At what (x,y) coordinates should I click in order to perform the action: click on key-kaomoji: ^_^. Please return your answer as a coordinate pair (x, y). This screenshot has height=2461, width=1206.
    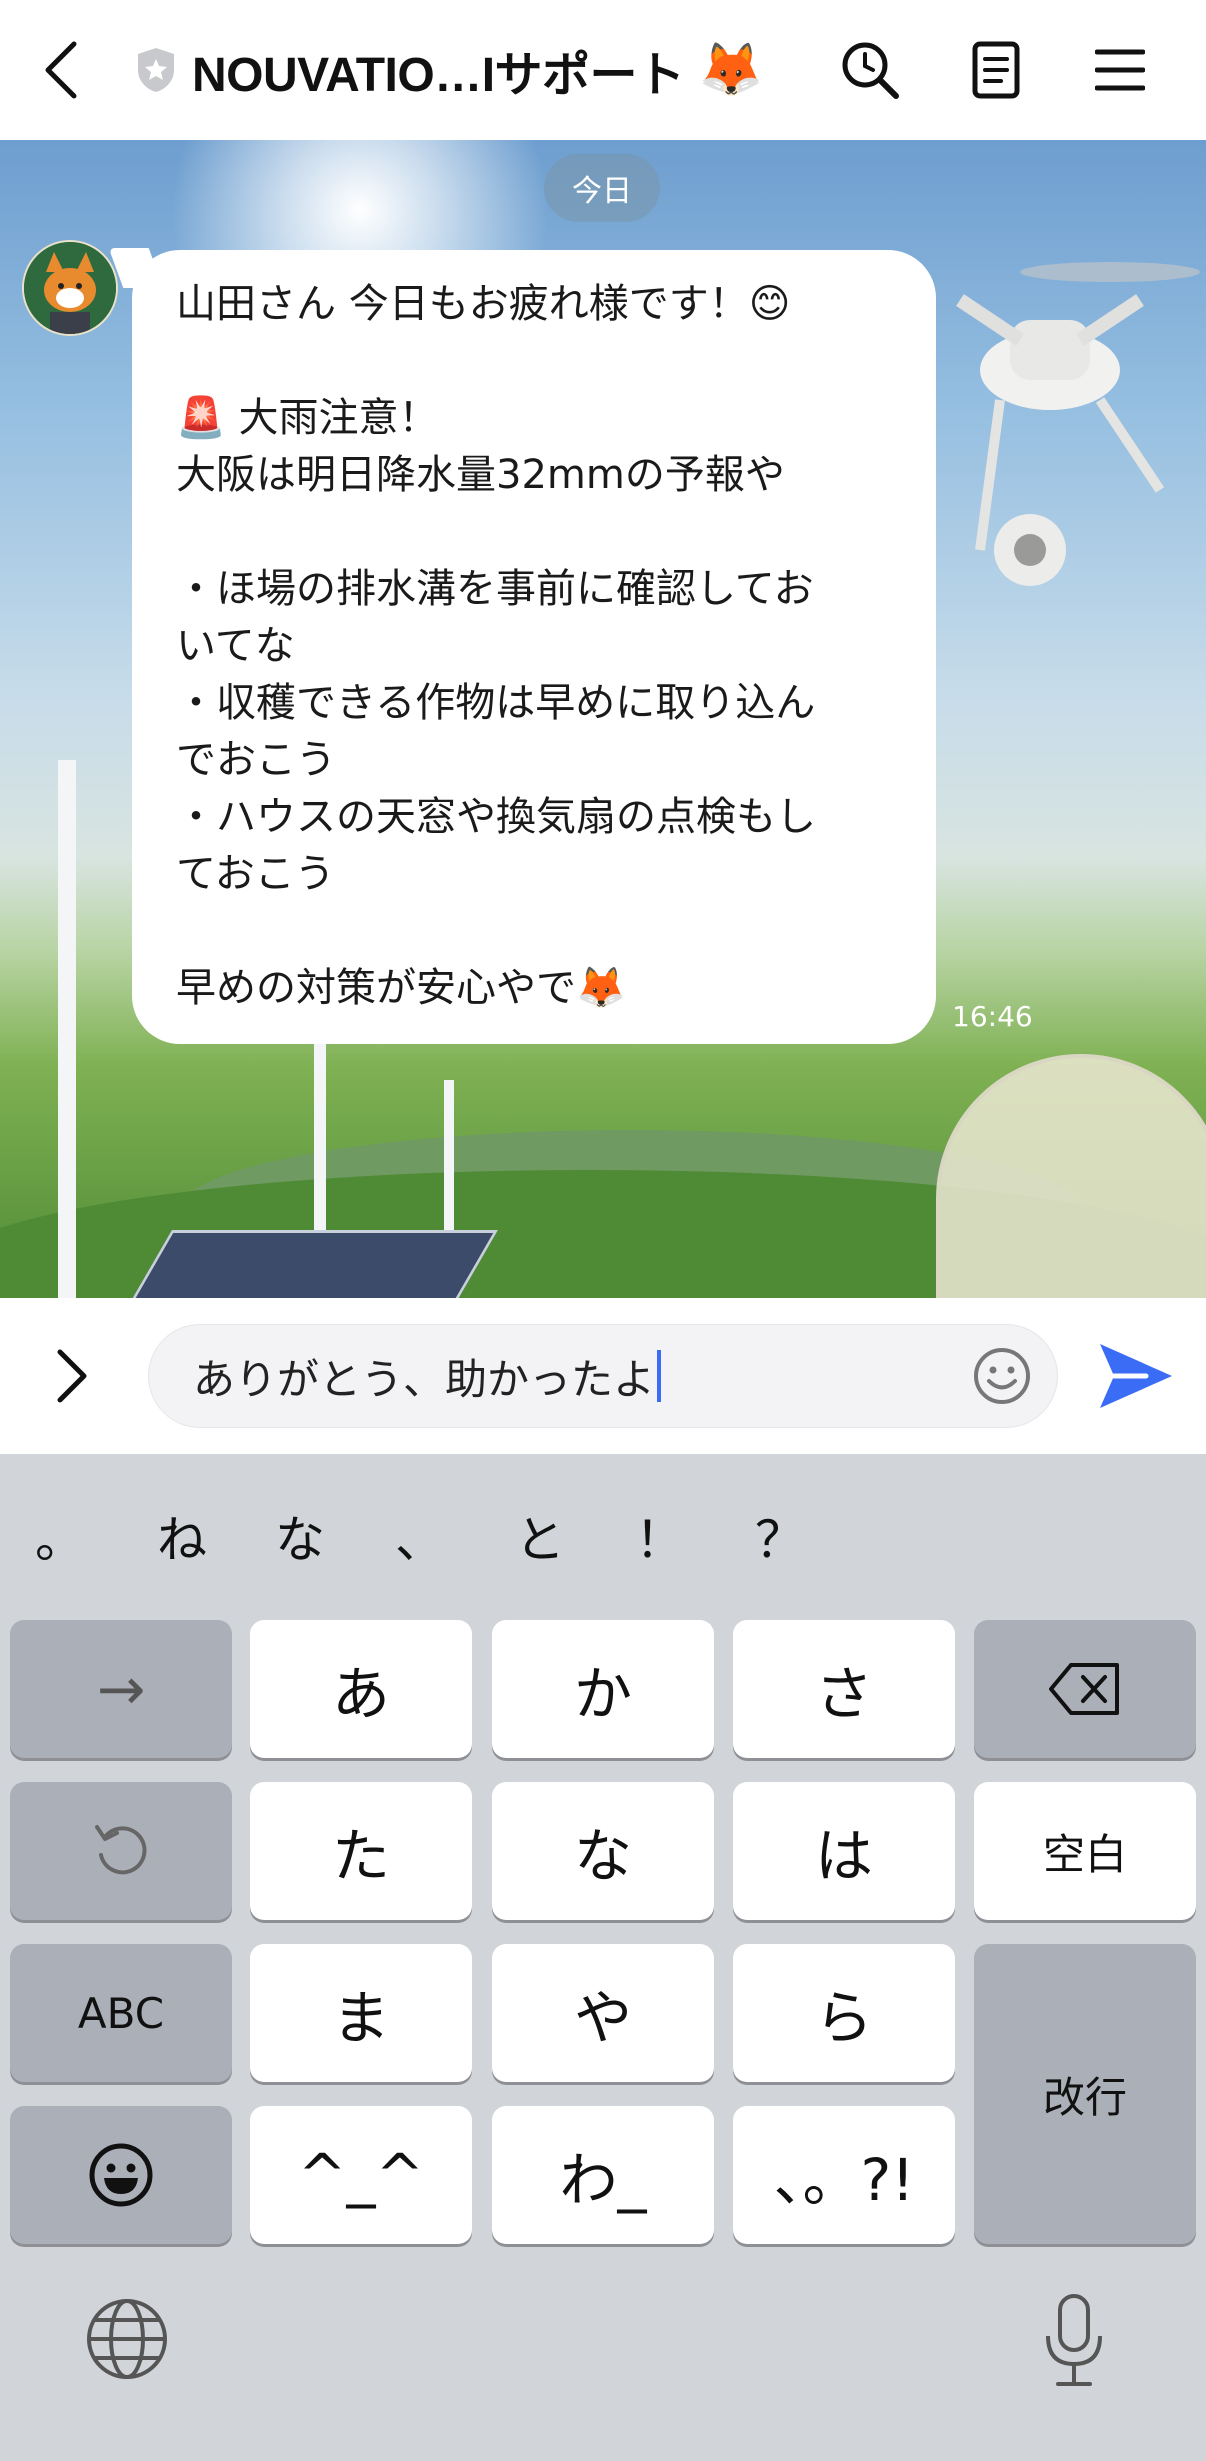
    Looking at the image, I should click on (361, 2175).